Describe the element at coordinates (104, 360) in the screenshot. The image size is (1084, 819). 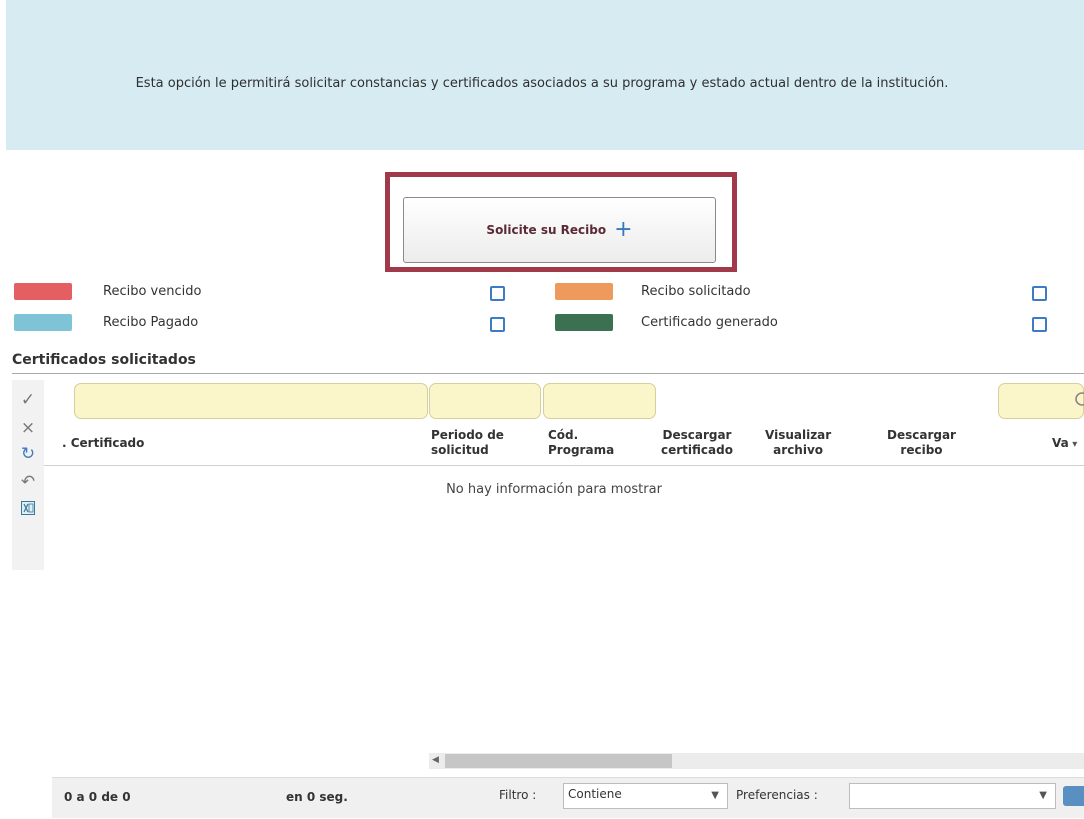
I see `section-title: Certificados solicitados` at that location.